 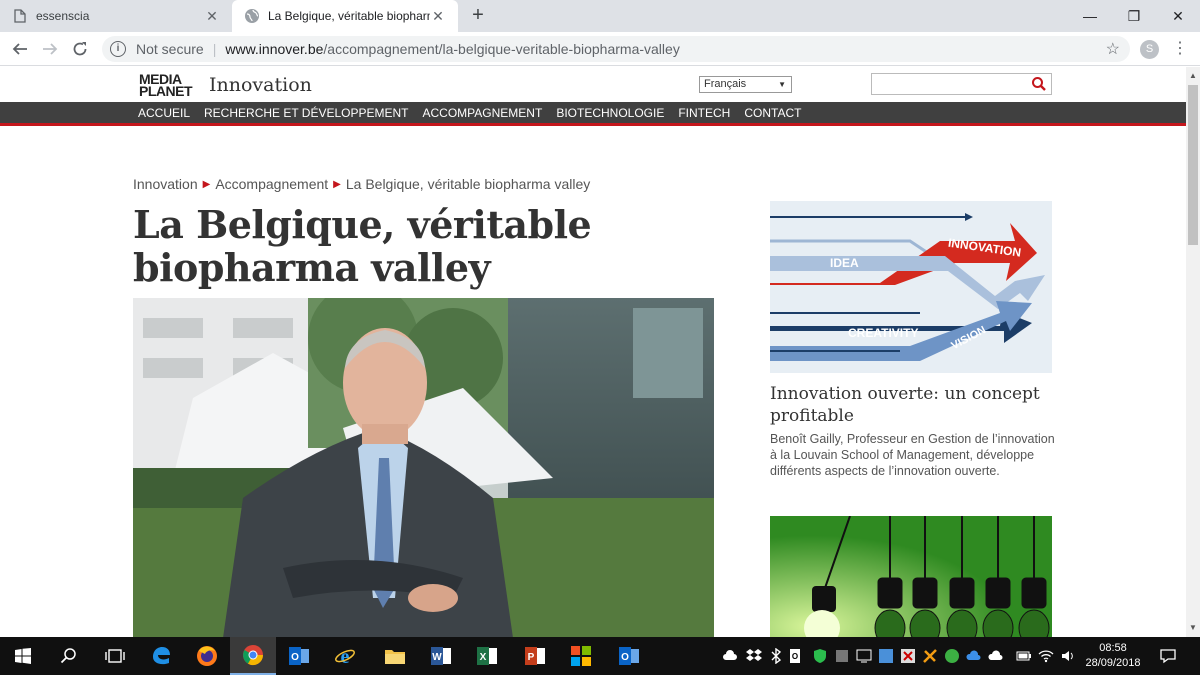 What do you see at coordinates (725, 84) in the screenshot?
I see `language-value: Français` at bounding box center [725, 84].